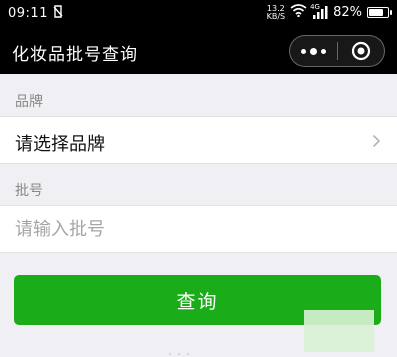 The width and height of the screenshot is (397, 357). What do you see at coordinates (198, 14) in the screenshot?
I see `status-bar: 09:11 13.2 KB/S 4G 82%` at bounding box center [198, 14].